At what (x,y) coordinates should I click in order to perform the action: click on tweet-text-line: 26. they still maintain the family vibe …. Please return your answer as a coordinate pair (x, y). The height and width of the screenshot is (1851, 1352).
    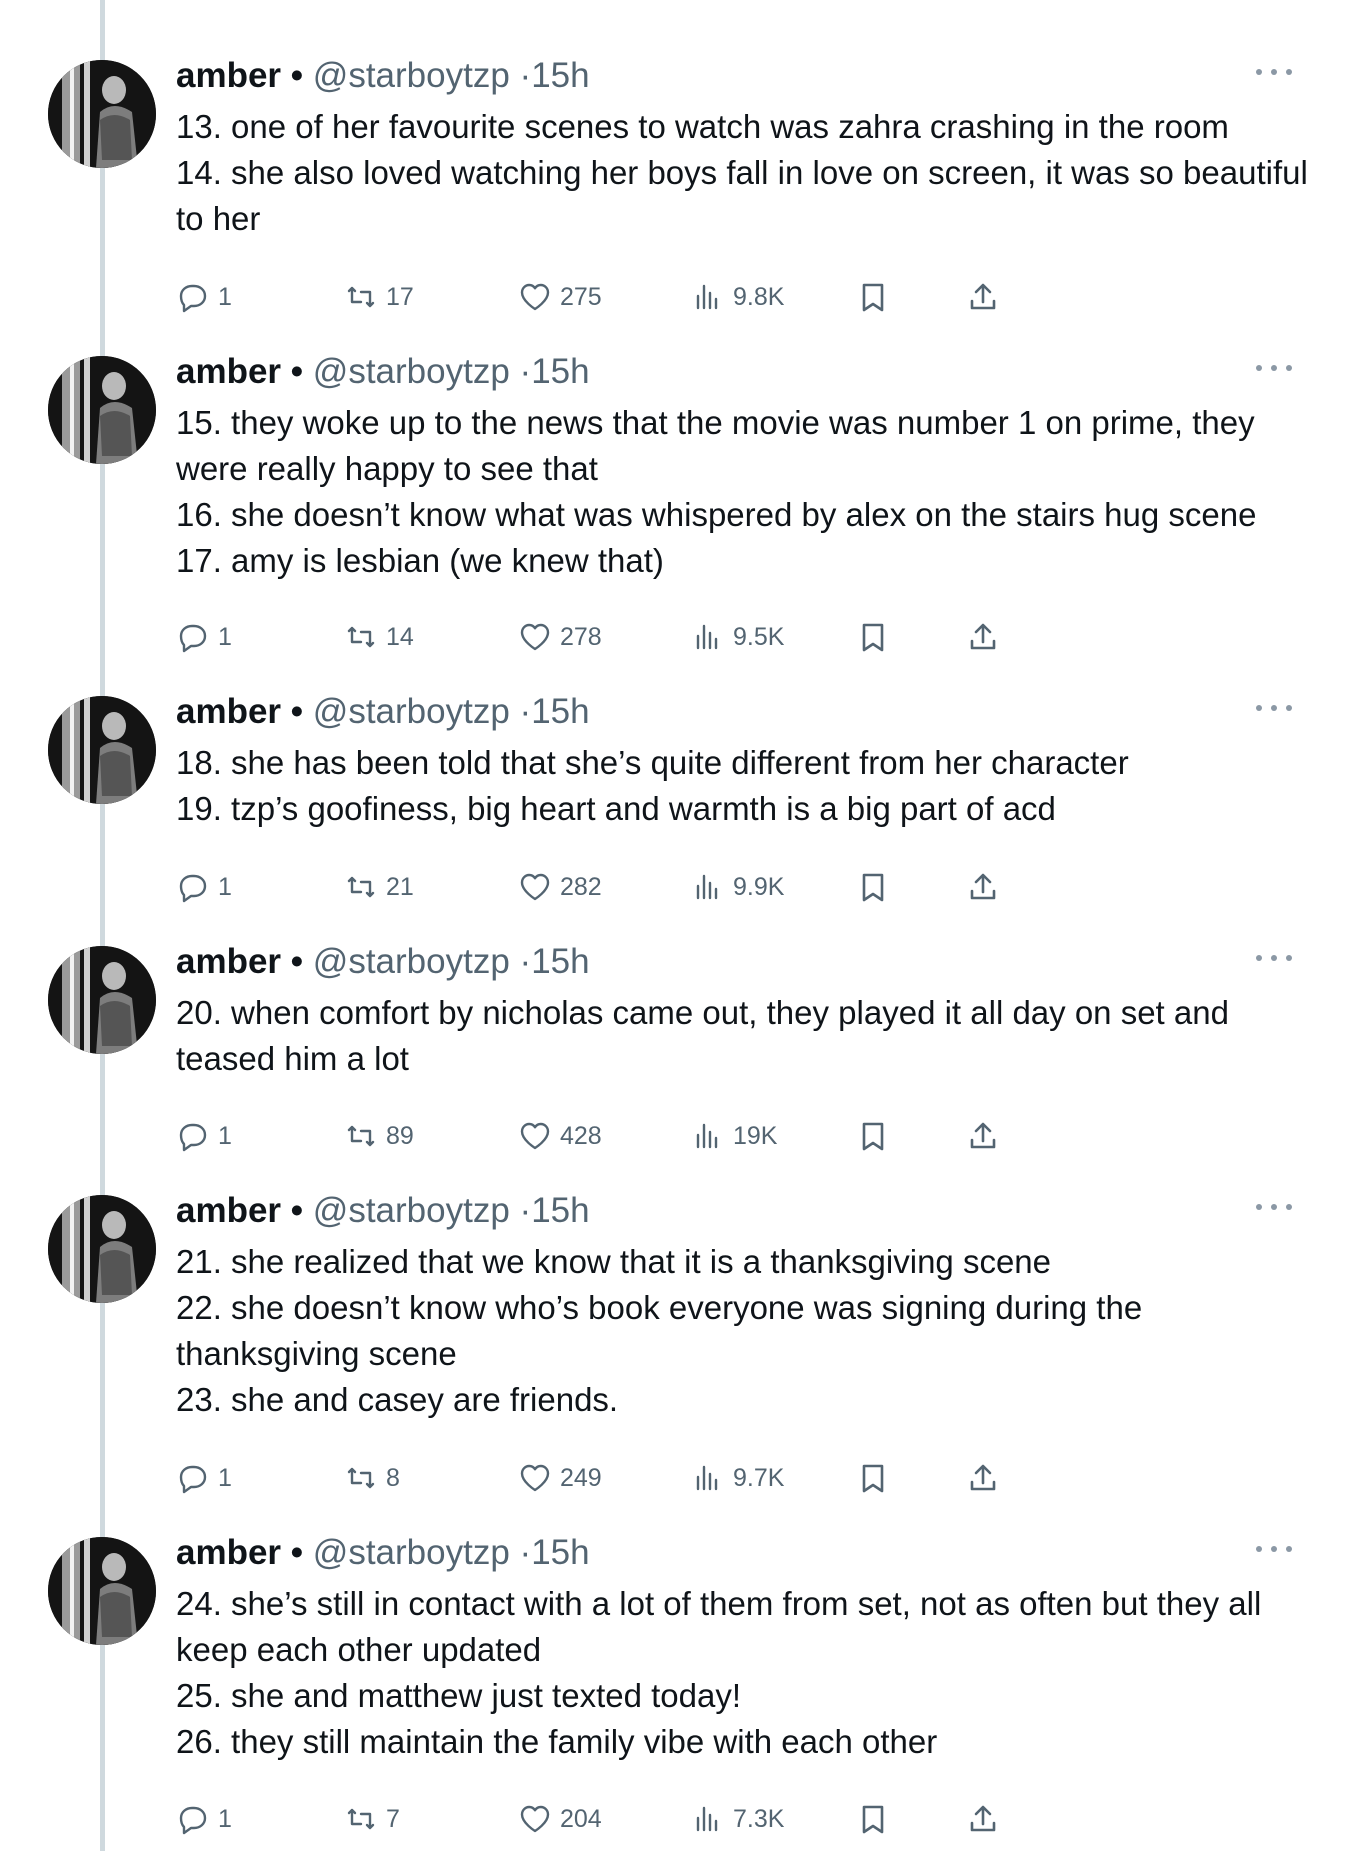
    Looking at the image, I should click on (557, 1741).